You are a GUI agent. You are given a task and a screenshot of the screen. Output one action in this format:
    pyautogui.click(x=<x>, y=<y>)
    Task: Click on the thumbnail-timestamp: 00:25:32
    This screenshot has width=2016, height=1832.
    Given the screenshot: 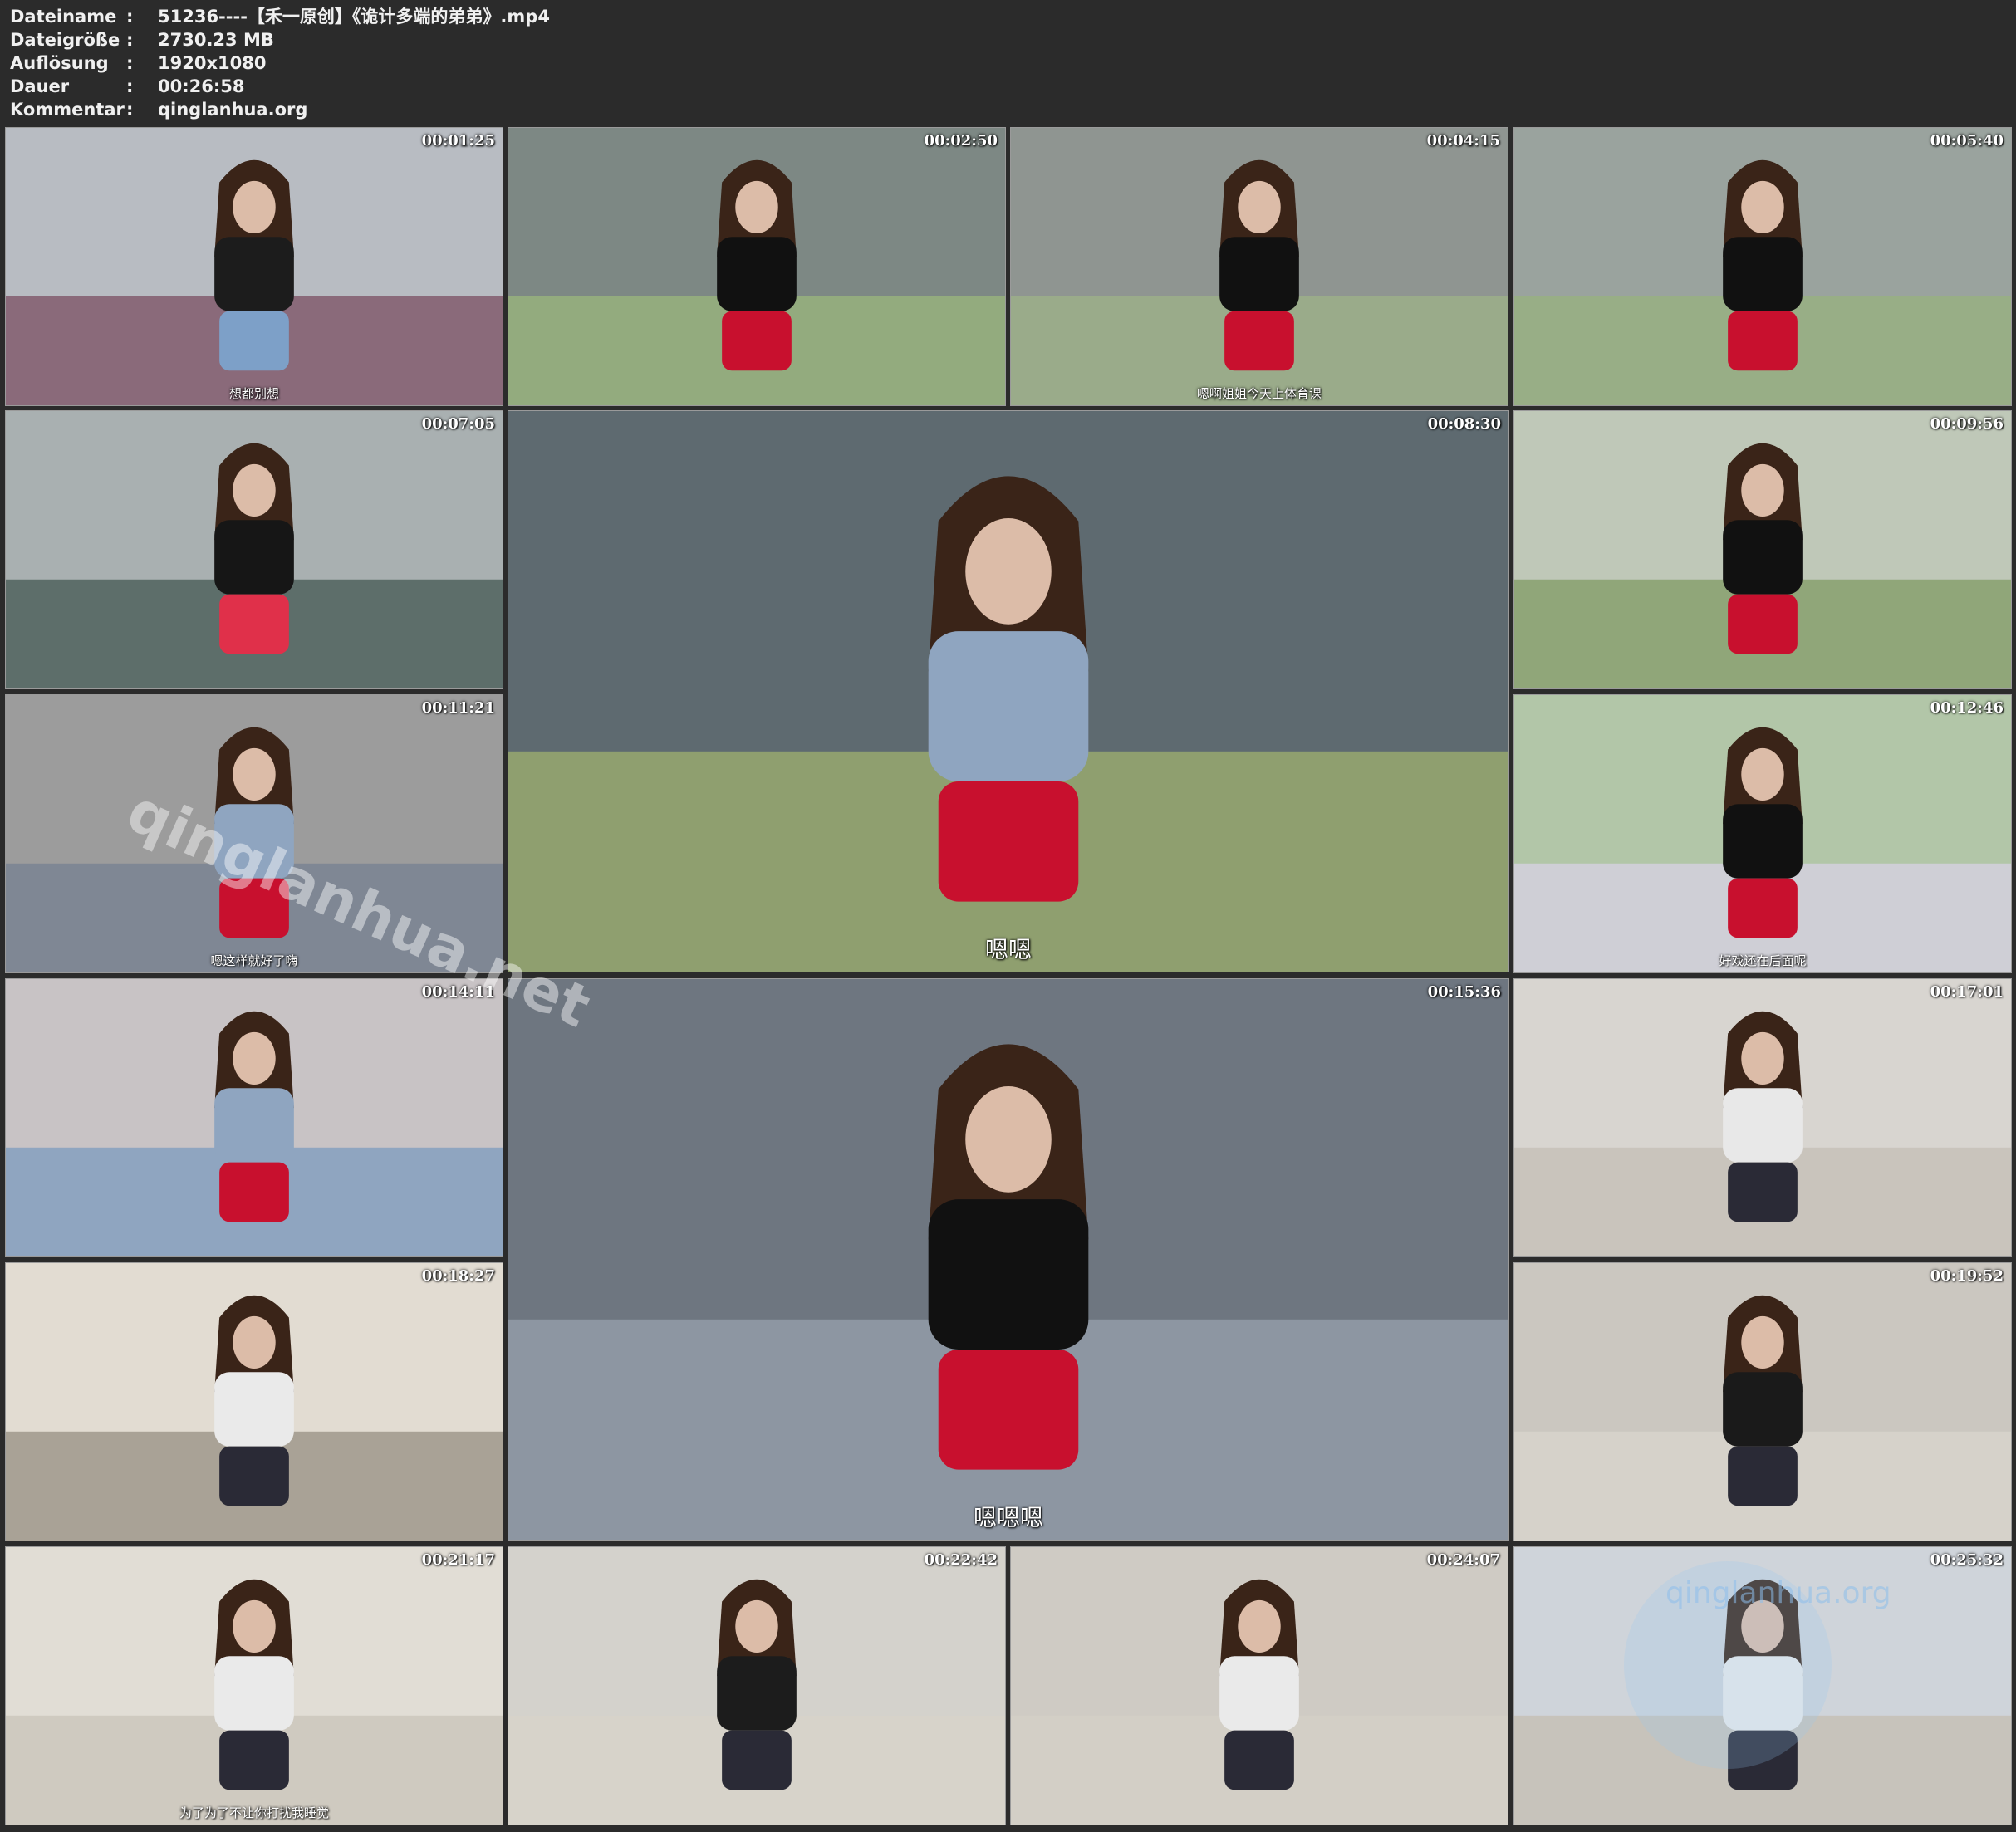 What is the action you would take?
    pyautogui.click(x=1967, y=1560)
    